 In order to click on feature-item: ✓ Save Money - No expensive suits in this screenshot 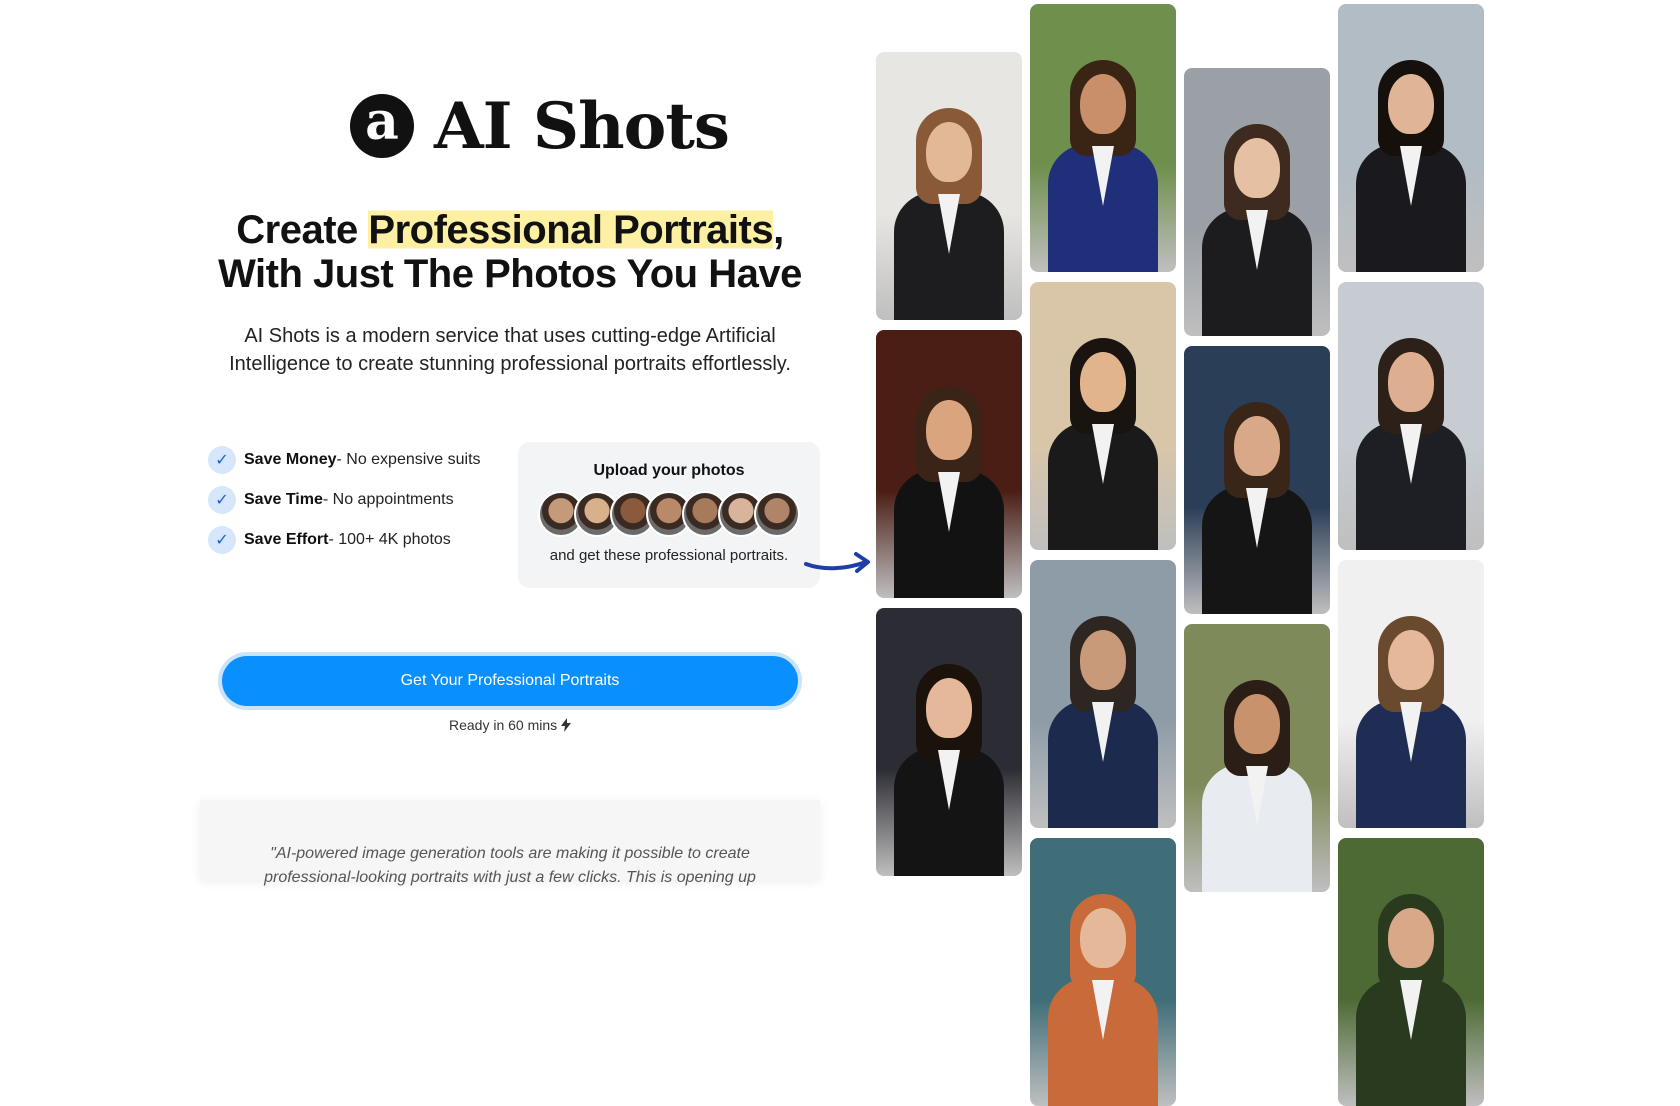, I will do `click(344, 460)`.